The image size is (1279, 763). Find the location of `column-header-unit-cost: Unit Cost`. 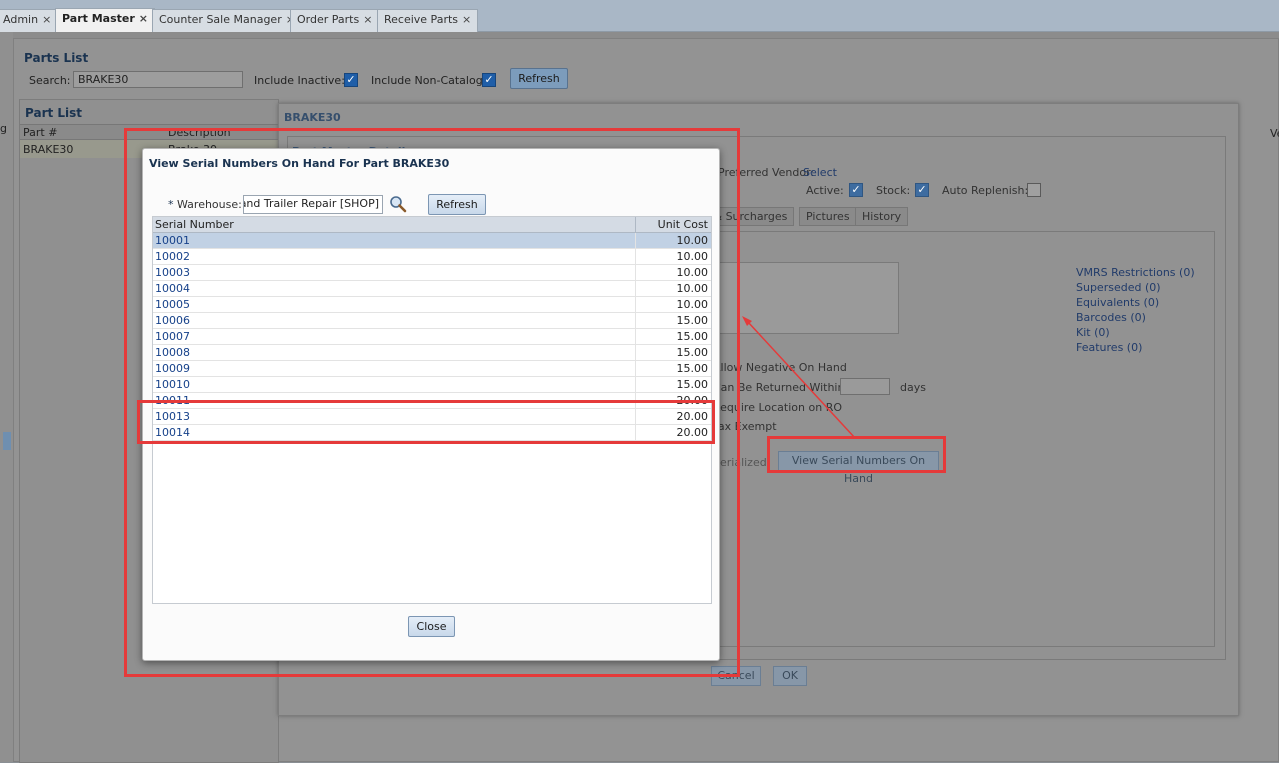

column-header-unit-cost: Unit Cost is located at coordinates (683, 224).